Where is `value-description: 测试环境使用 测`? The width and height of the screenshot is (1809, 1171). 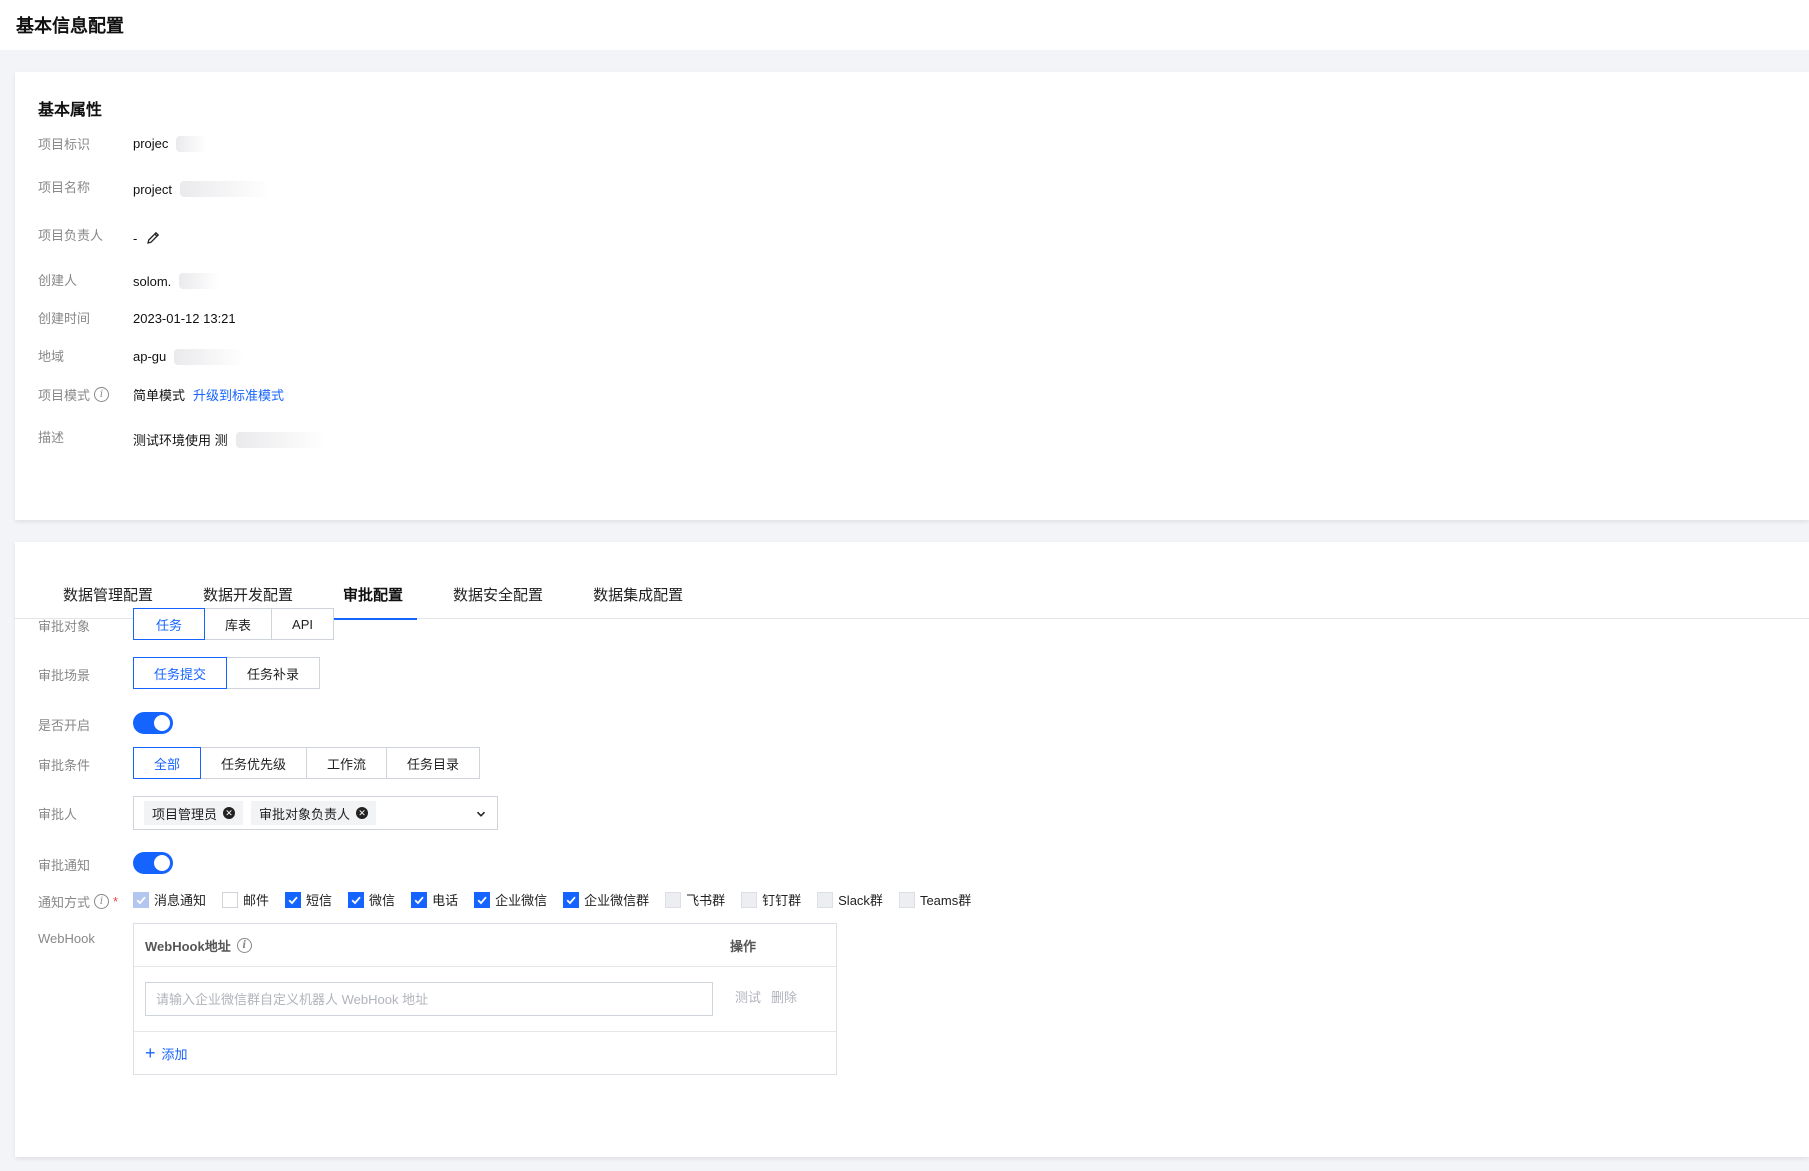 value-description: 测试环境使用 测 is located at coordinates (180, 440).